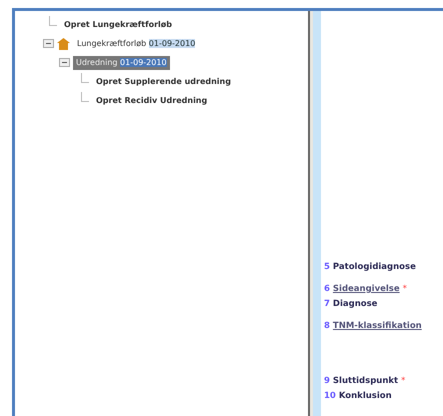 The width and height of the screenshot is (443, 416). I want to click on tree-item: Opret Recidiv Udredning, so click(151, 101).